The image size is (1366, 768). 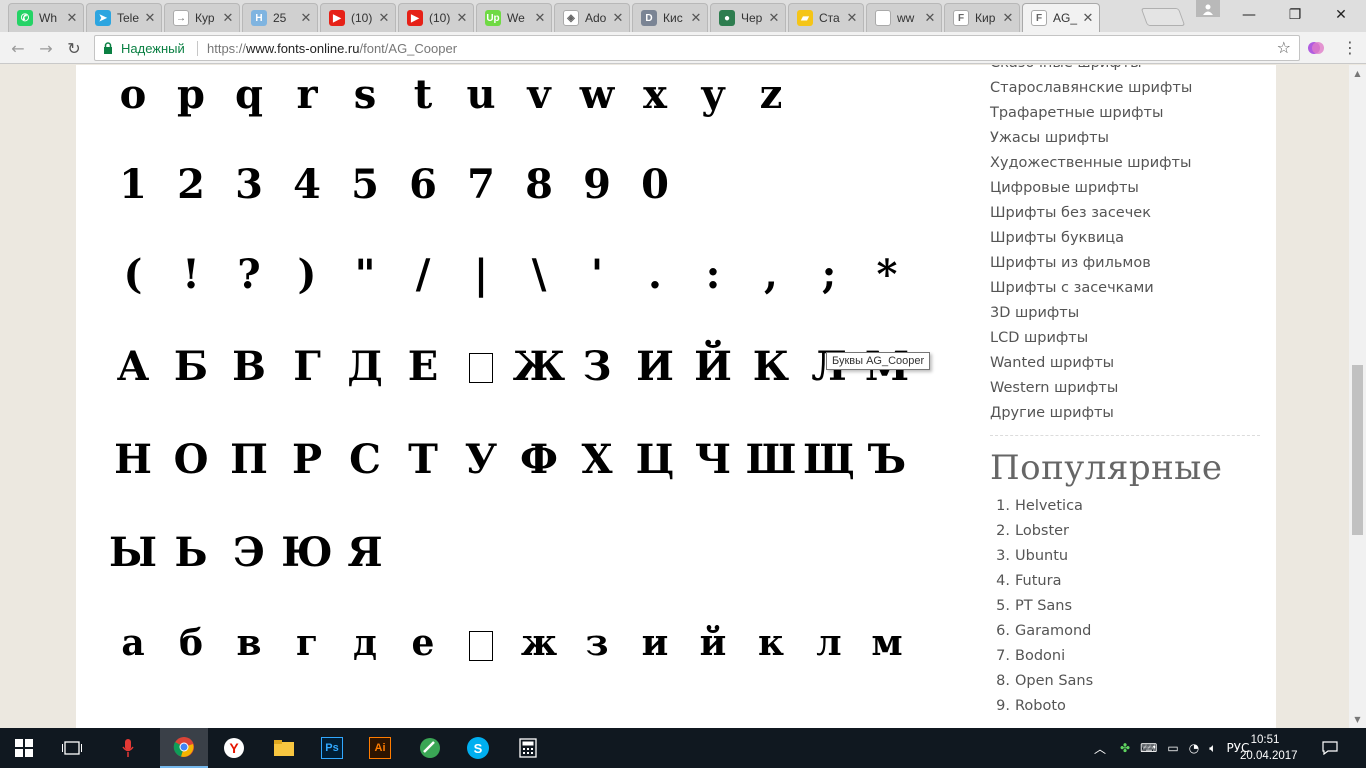 I want to click on list-number: 5., so click(x=1003, y=606).